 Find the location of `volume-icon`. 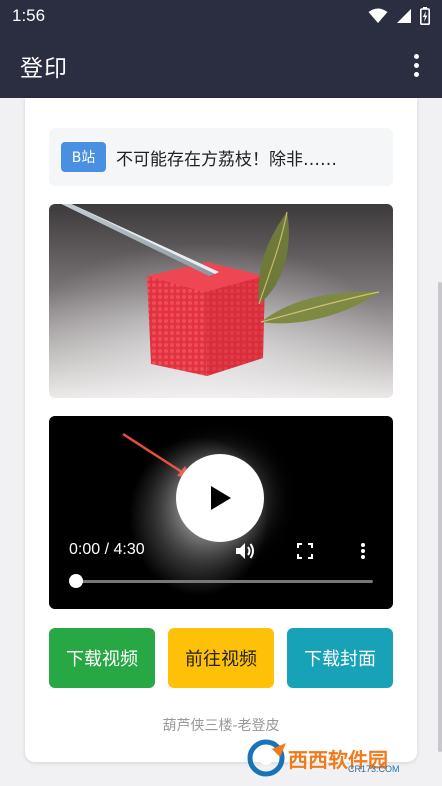

volume-icon is located at coordinates (245, 551).